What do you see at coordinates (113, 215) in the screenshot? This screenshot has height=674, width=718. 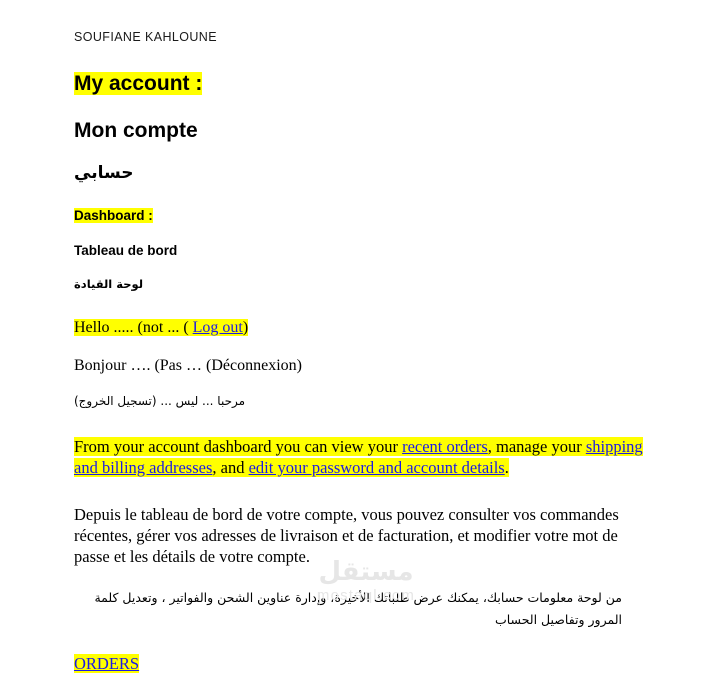 I see `heading-dashboard-en-text: Dashboard :` at bounding box center [113, 215].